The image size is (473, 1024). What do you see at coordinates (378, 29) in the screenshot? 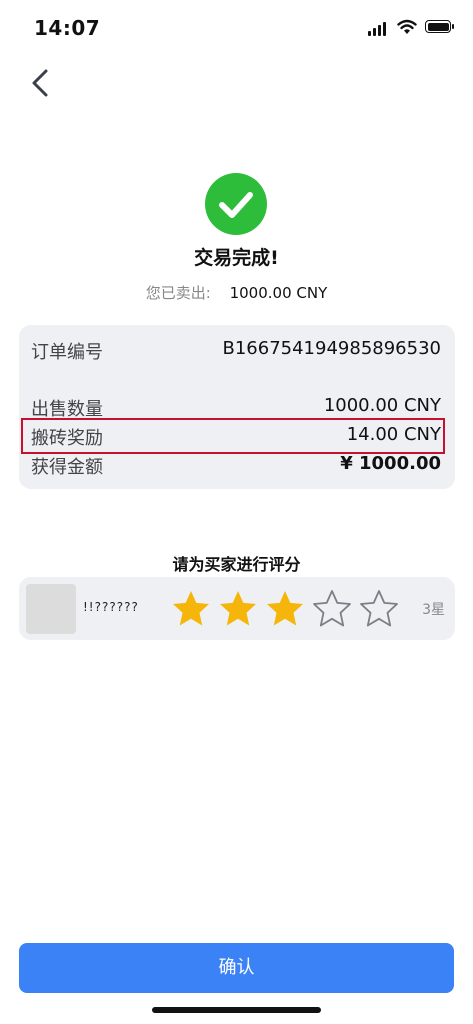
I see `signal-icon` at bounding box center [378, 29].